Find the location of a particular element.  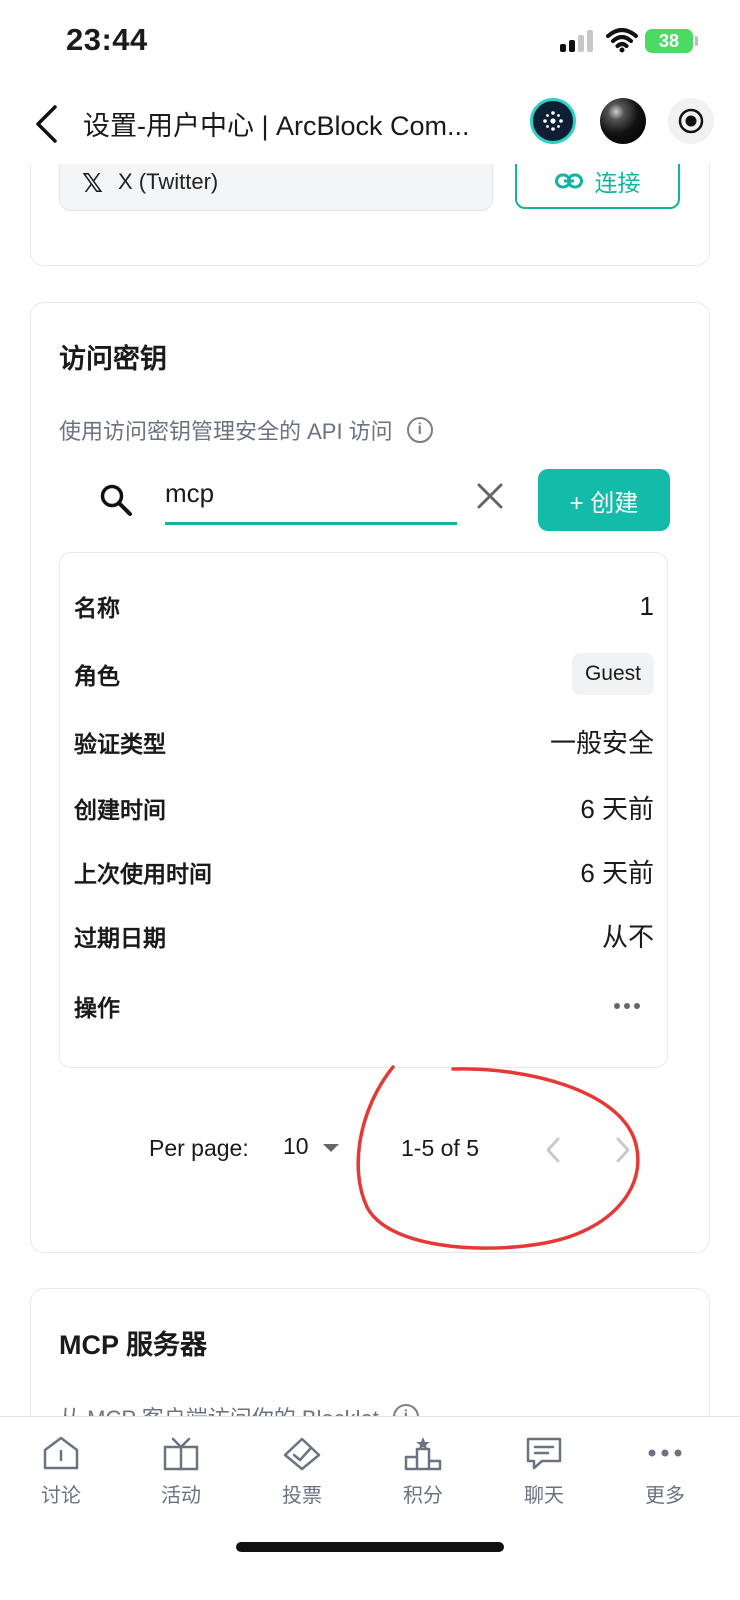

vote-icon is located at coordinates (302, 1454).